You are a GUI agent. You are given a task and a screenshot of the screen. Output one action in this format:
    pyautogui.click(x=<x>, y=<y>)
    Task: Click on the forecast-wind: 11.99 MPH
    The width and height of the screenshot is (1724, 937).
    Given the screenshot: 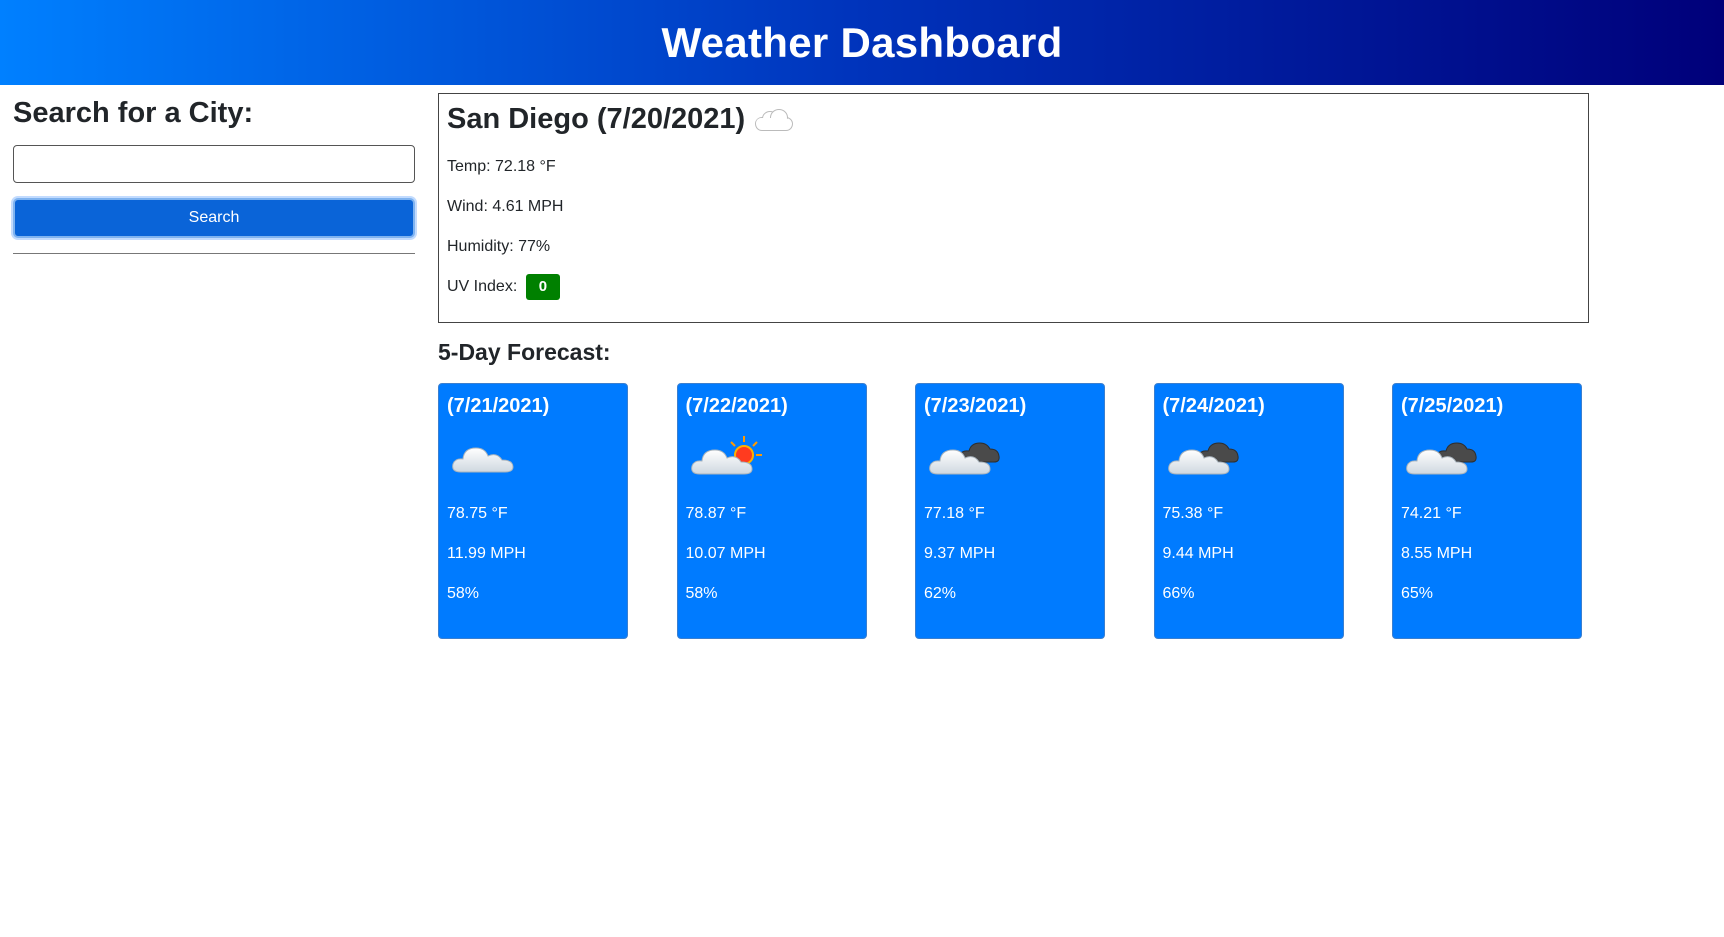 What is the action you would take?
    pyautogui.click(x=486, y=553)
    